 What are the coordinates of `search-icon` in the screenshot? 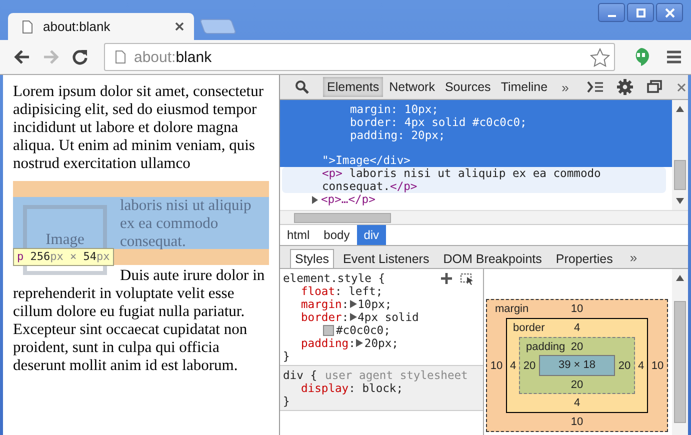 It's located at (302, 87).